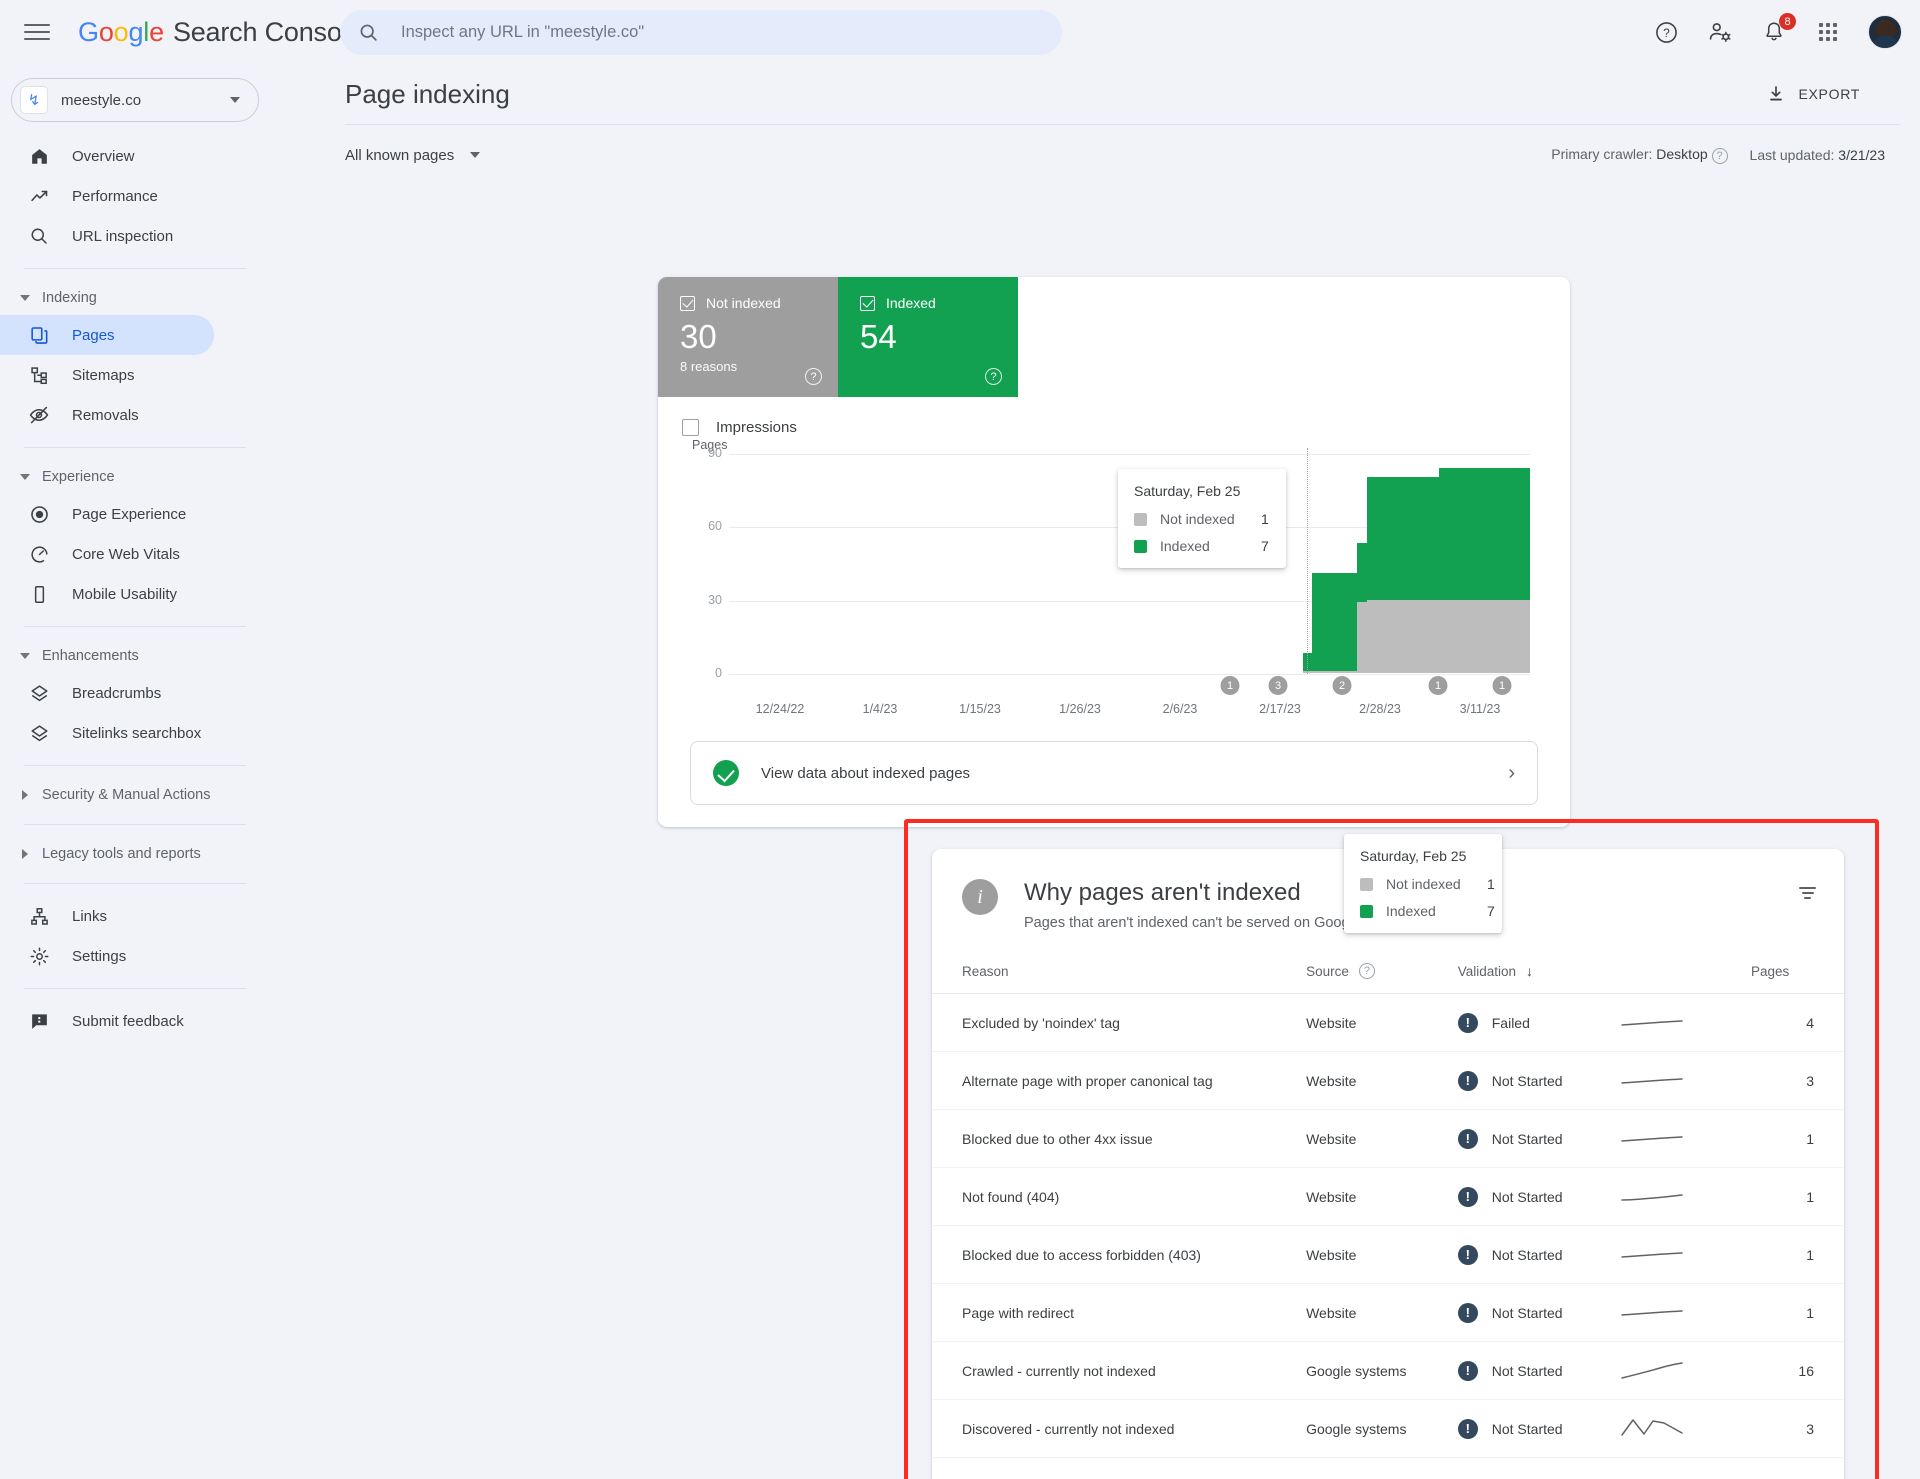 This screenshot has width=1920, height=1479. Describe the element at coordinates (37, 32) in the screenshot. I see `menu-hamburger-icon` at that location.